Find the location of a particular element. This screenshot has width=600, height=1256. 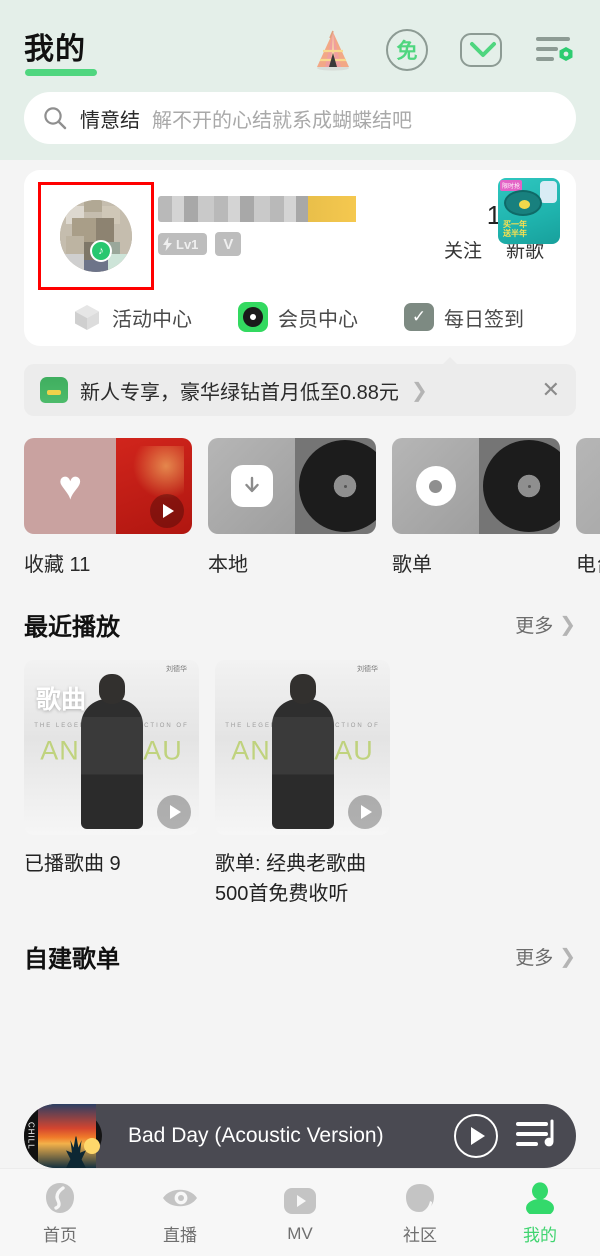

free-badge-icon: 免 is located at coordinates (407, 50).